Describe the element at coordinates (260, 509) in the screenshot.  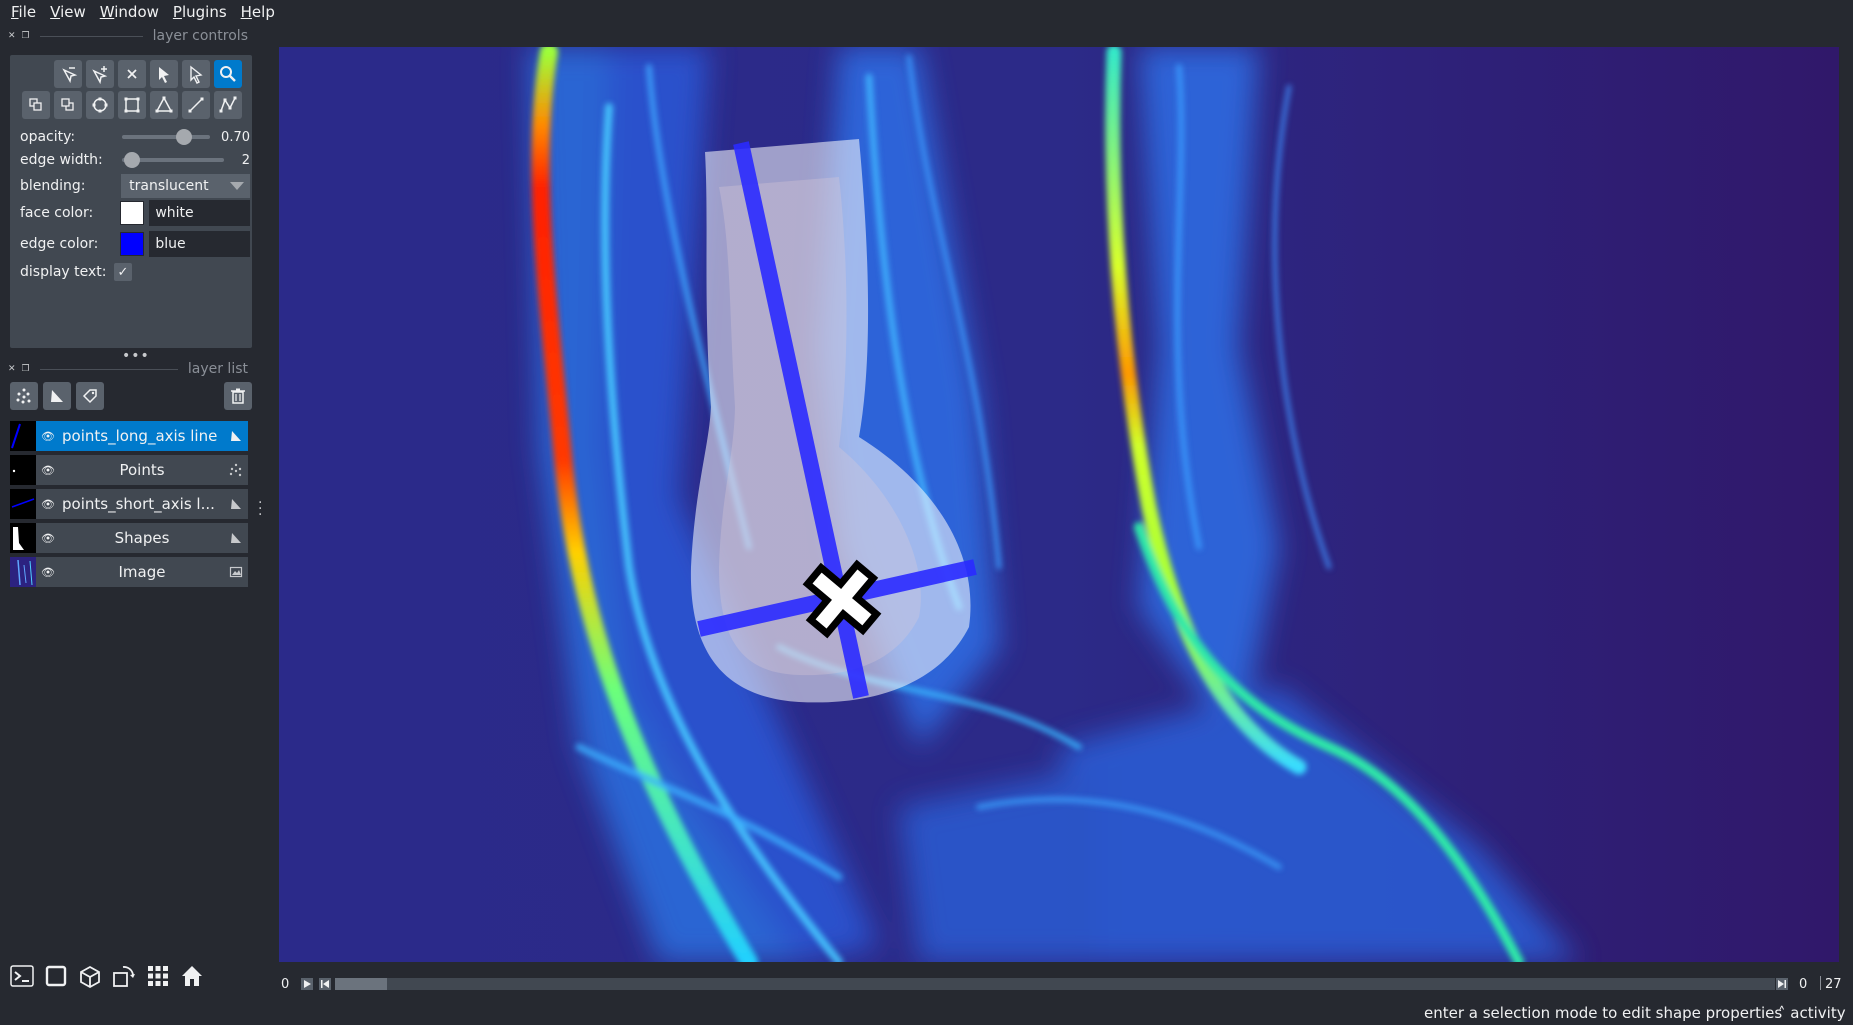
I see `layer-list-resize-handle: · · ·` at that location.